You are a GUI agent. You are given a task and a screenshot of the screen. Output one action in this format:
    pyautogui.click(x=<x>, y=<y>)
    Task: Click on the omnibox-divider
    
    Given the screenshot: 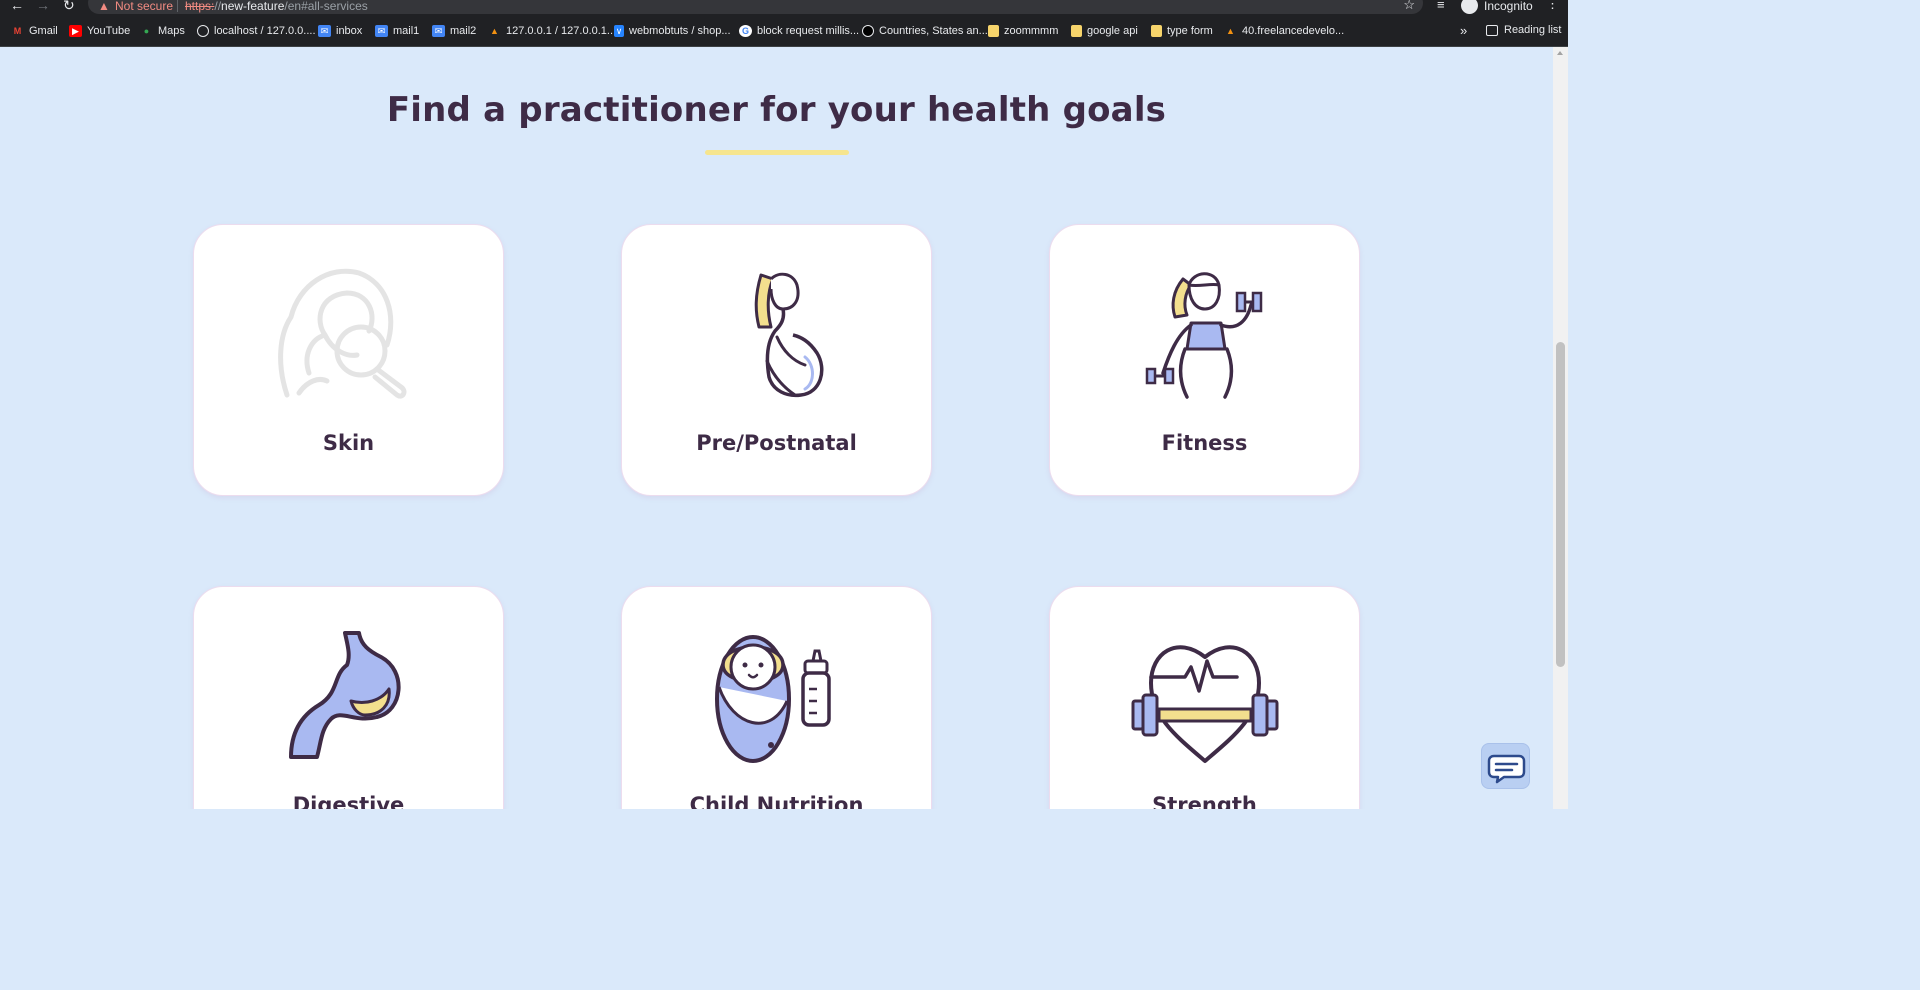 What is the action you would take?
    pyautogui.click(x=177, y=6)
    